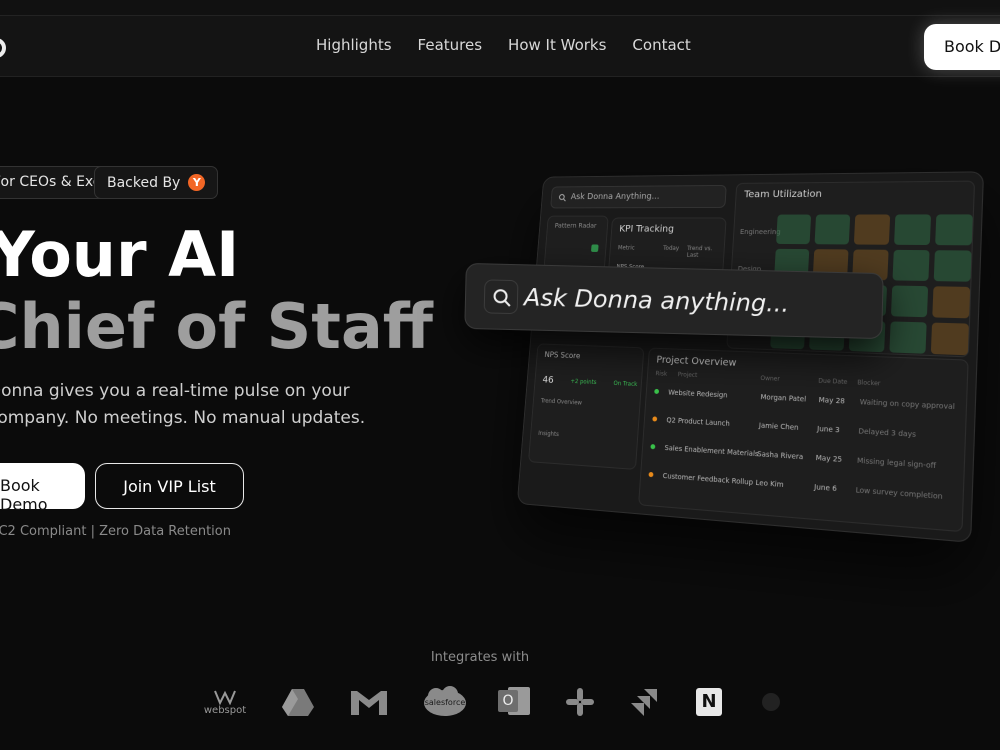  What do you see at coordinates (562, 355) in the screenshot?
I see `nps-title: NPS Score` at bounding box center [562, 355].